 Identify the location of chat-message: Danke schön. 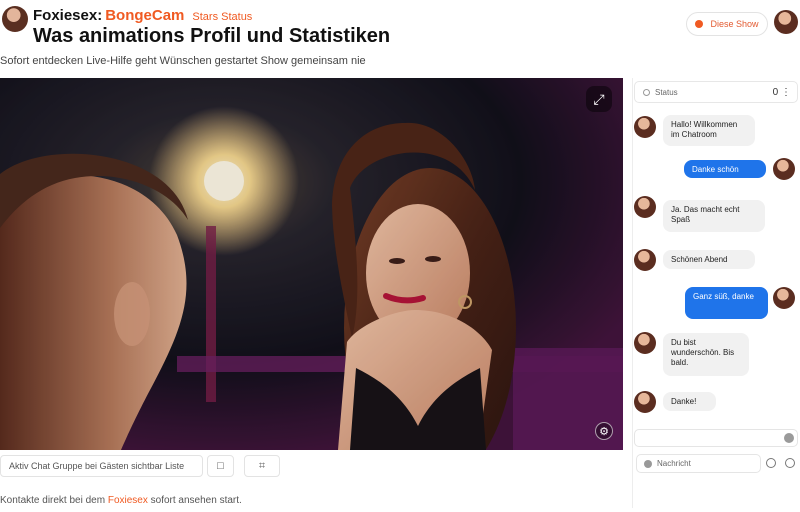
(725, 169).